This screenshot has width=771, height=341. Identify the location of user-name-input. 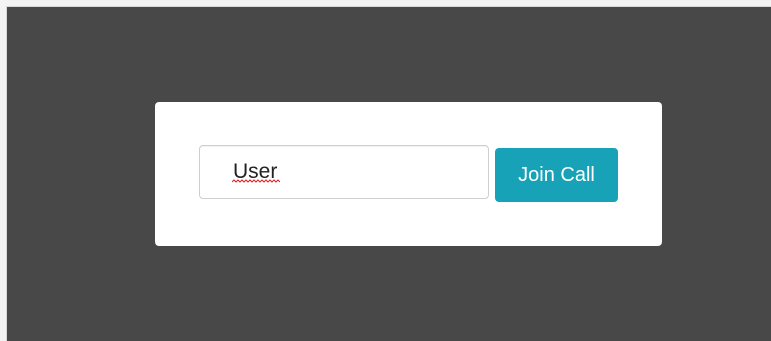
(344, 172).